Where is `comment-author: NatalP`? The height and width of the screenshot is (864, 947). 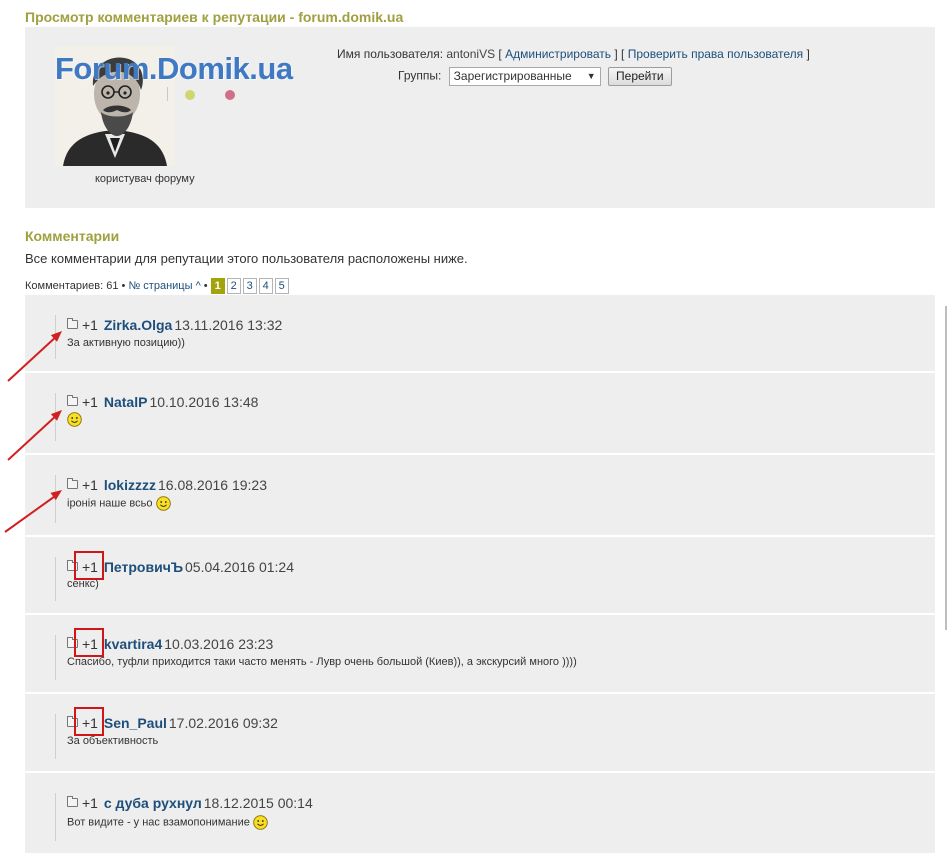 comment-author: NatalP is located at coordinates (126, 402).